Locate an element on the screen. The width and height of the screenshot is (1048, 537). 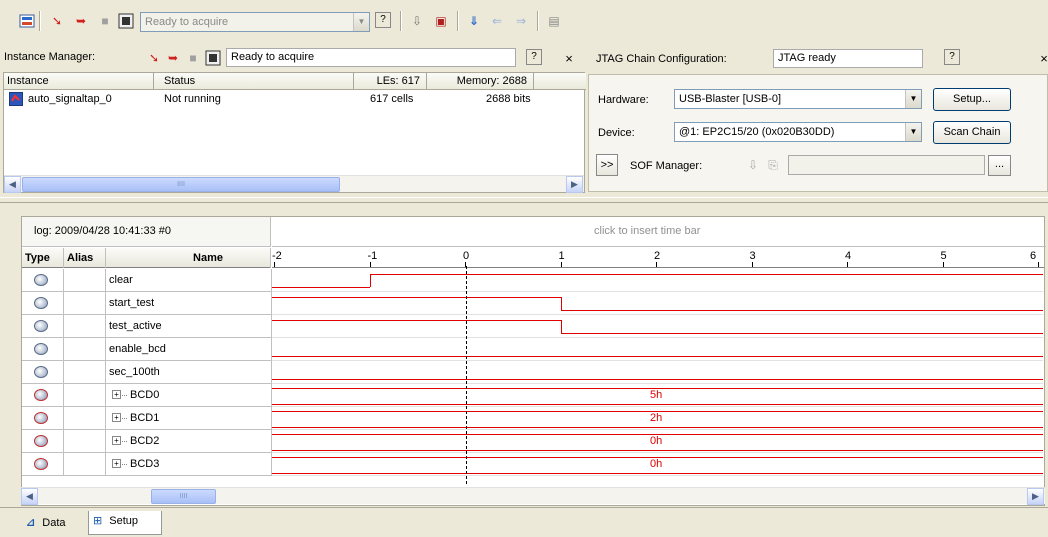
table-row: + BCD2 is located at coordinates (147, 441).